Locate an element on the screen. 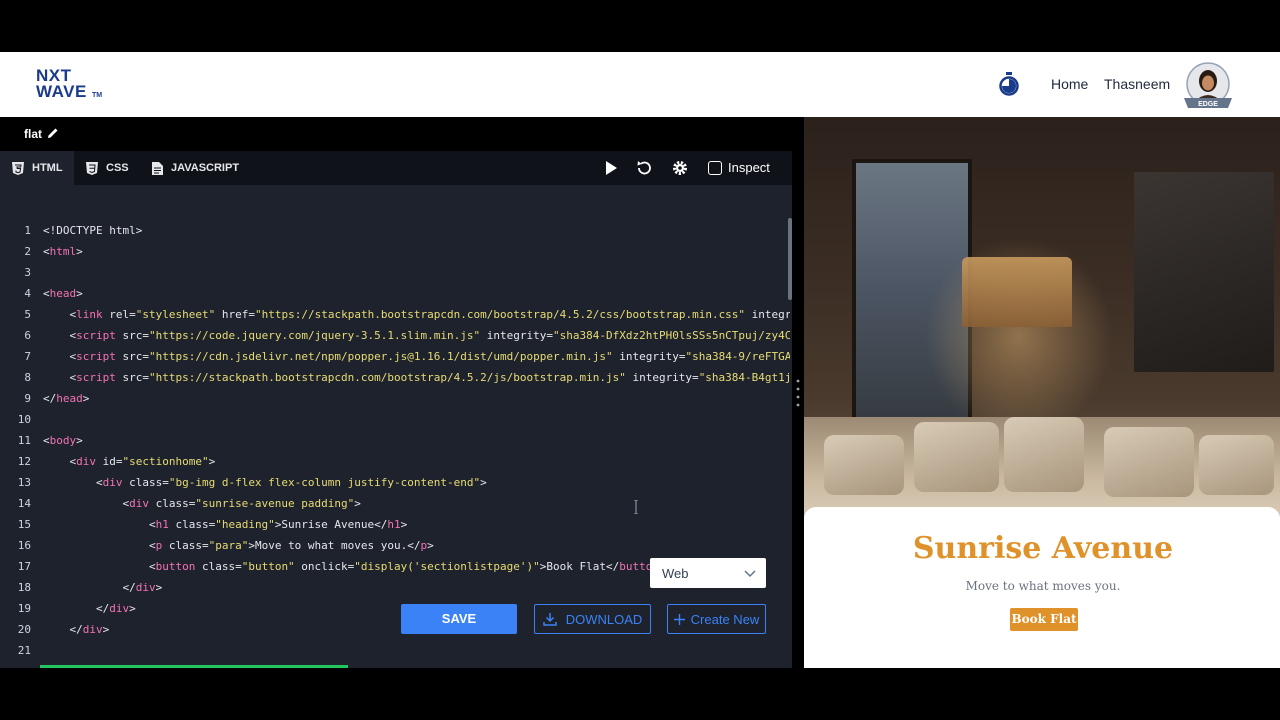  tab-javascript: JAVASCRIPT is located at coordinates (202, 168).